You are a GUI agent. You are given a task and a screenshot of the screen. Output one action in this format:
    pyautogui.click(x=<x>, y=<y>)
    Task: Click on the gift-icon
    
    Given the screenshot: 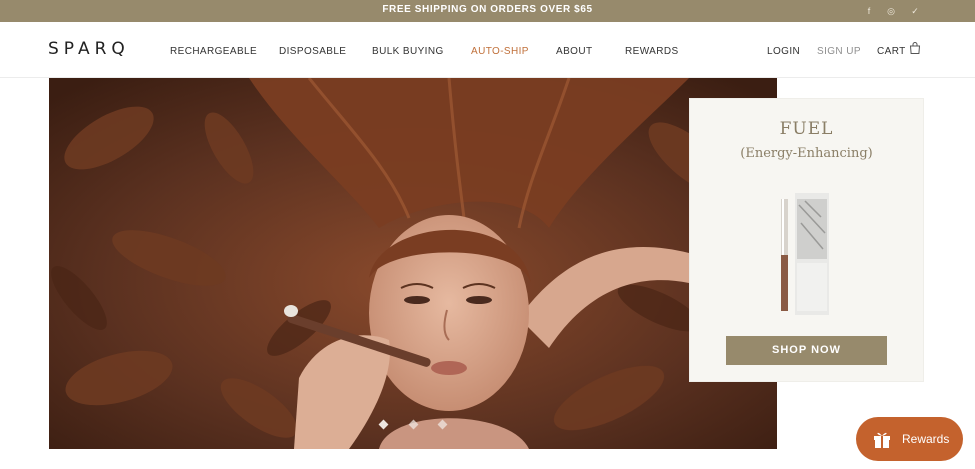 What is the action you would take?
    pyautogui.click(x=882, y=440)
    